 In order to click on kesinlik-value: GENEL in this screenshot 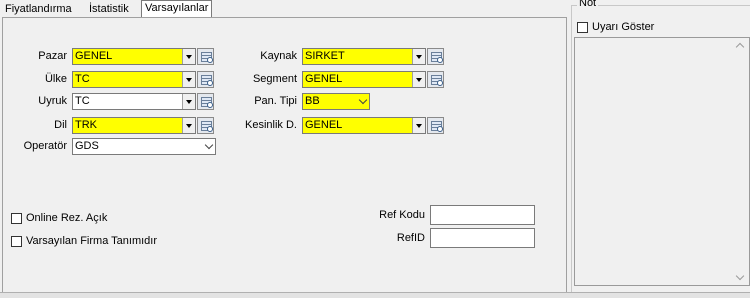, I will do `click(324, 125)`.